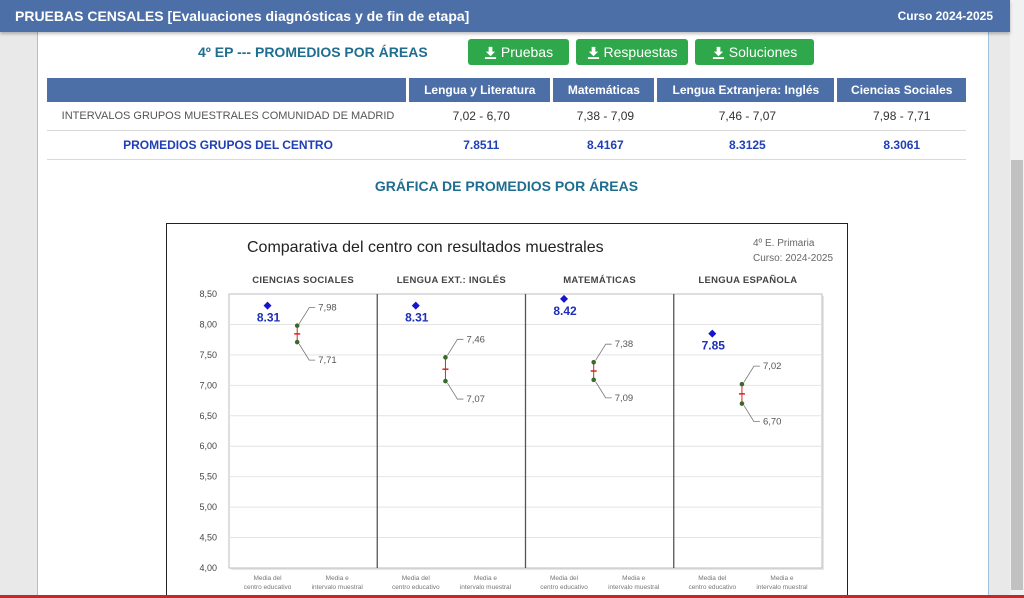 This screenshot has width=1024, height=598. I want to click on y-tick-label: 8,00, so click(208, 324).